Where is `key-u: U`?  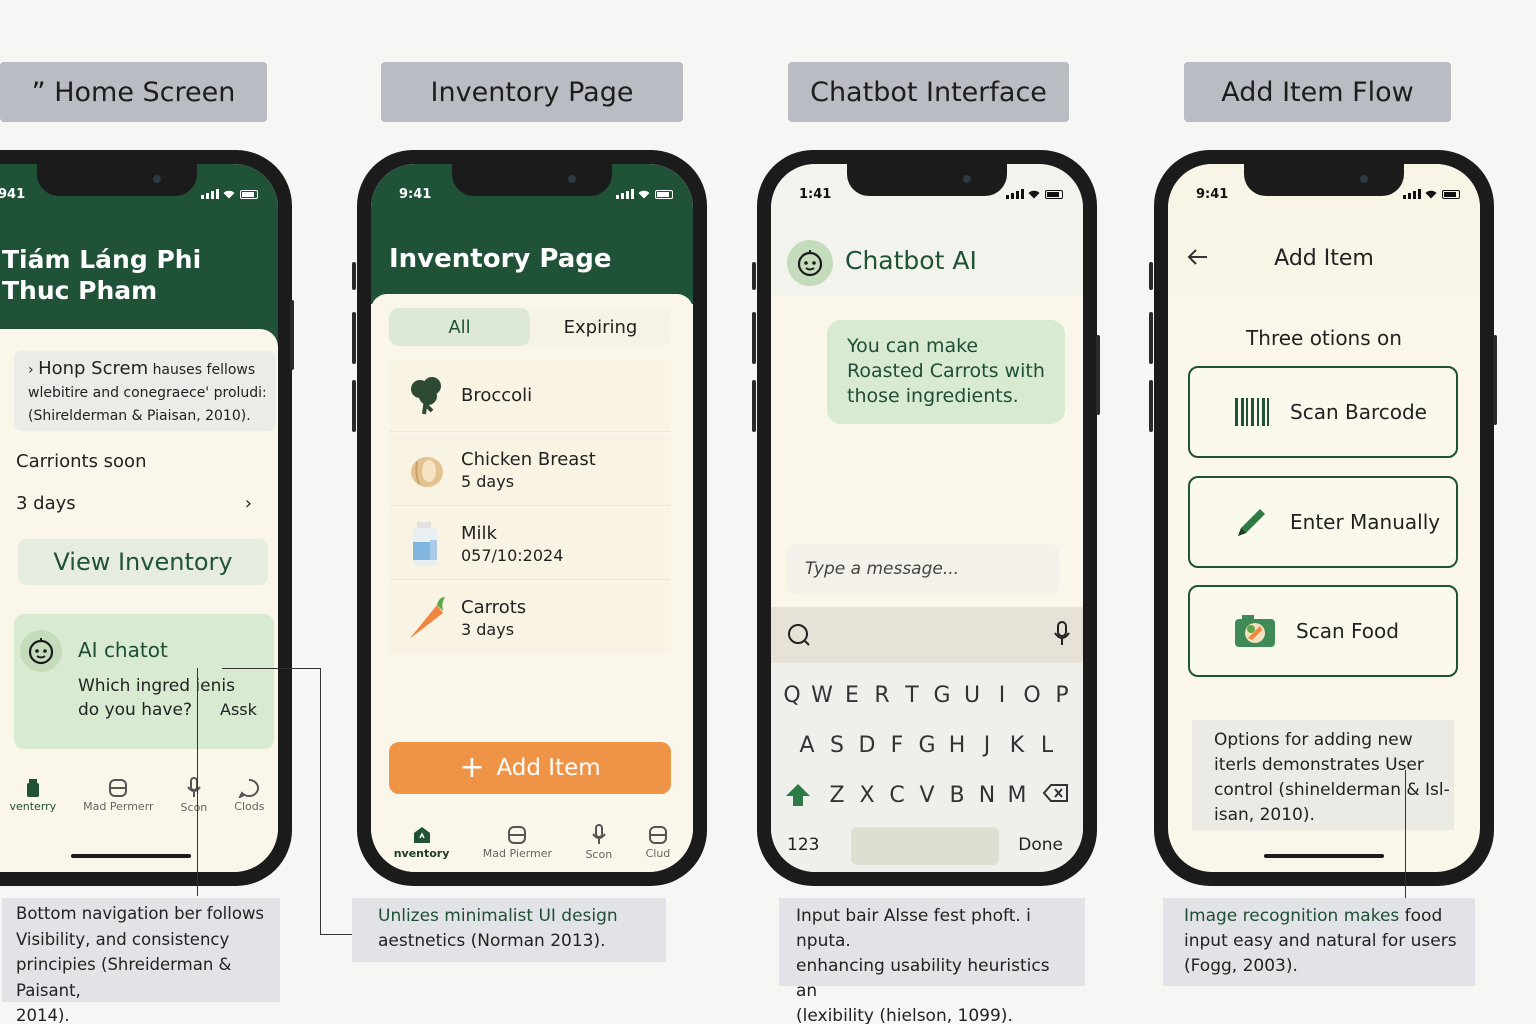
key-u: U is located at coordinates (972, 695).